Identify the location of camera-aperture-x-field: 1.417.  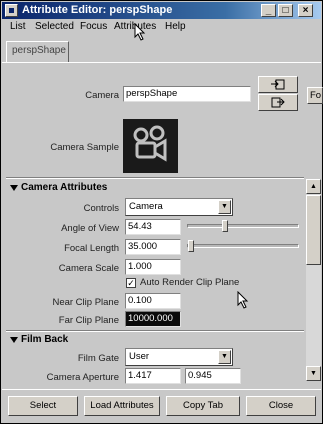
(153, 376).